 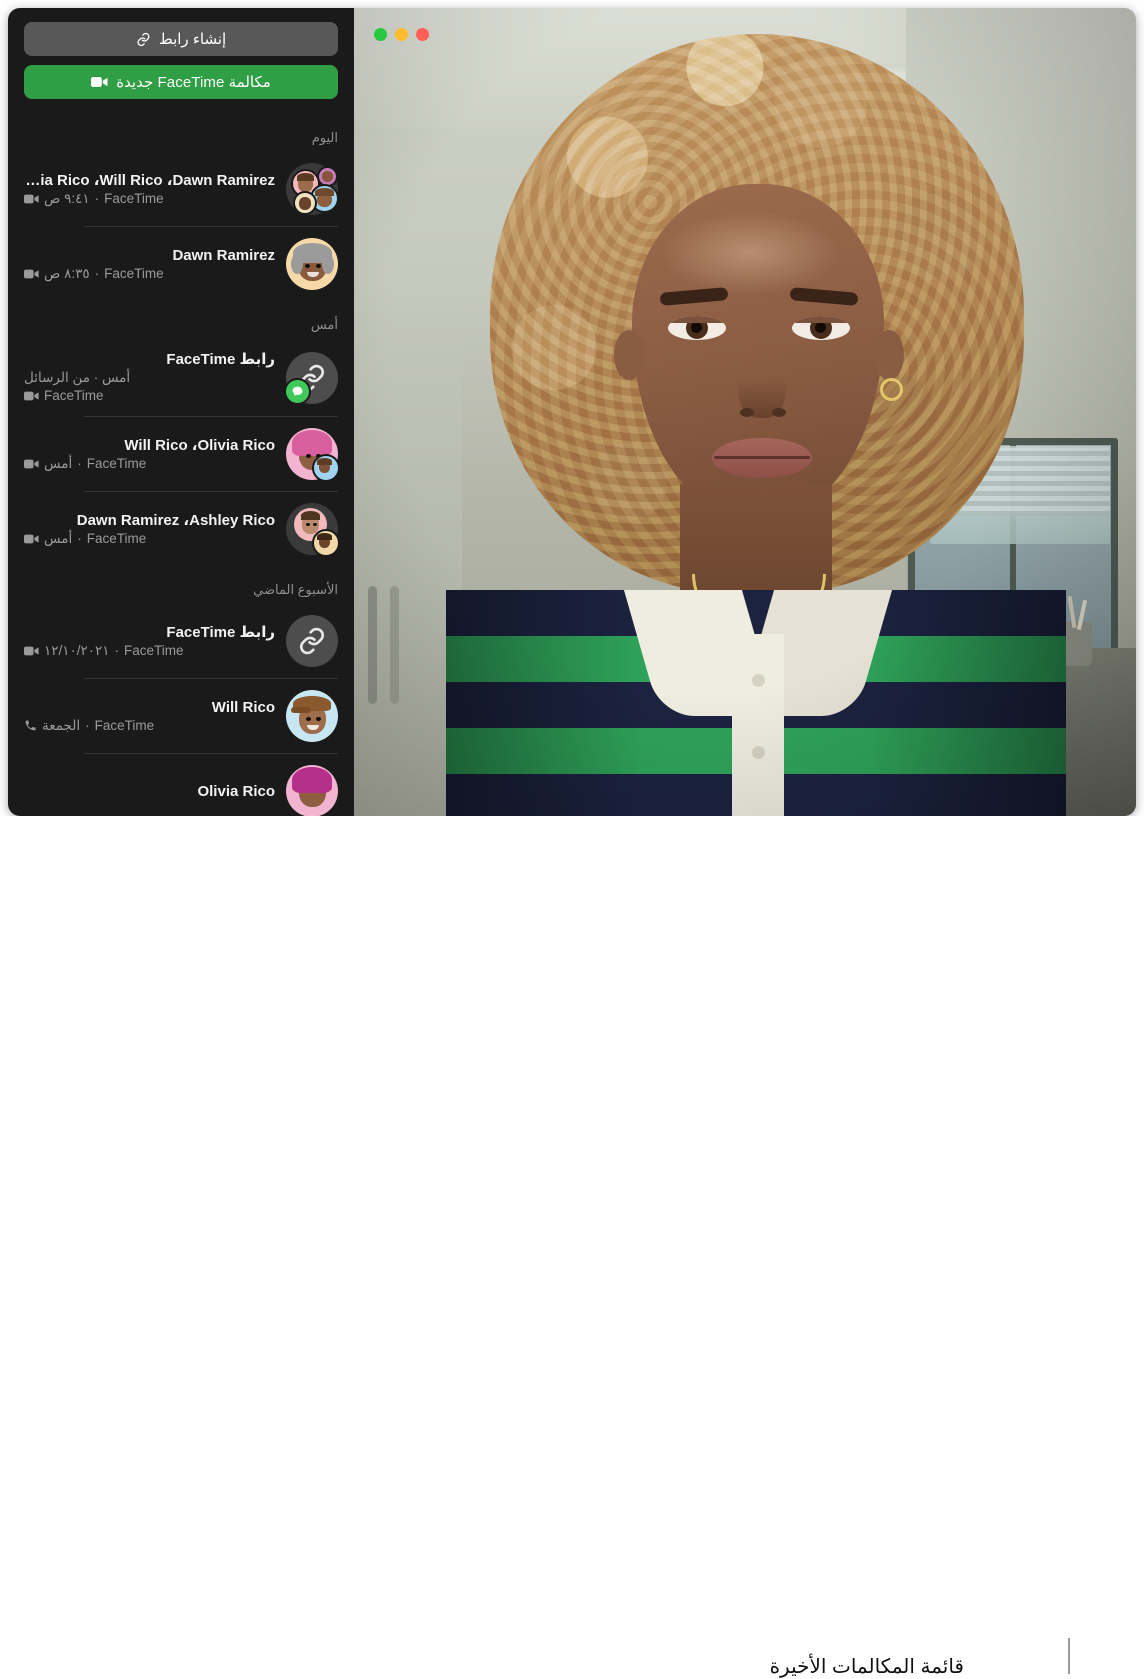 I want to click on new-facetime-label: مكالمة FaceTime جديدة, so click(x=193, y=82).